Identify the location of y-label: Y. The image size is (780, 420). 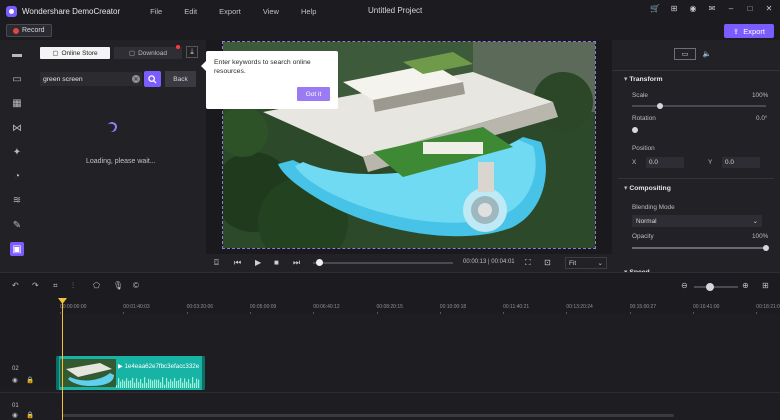
(710, 162).